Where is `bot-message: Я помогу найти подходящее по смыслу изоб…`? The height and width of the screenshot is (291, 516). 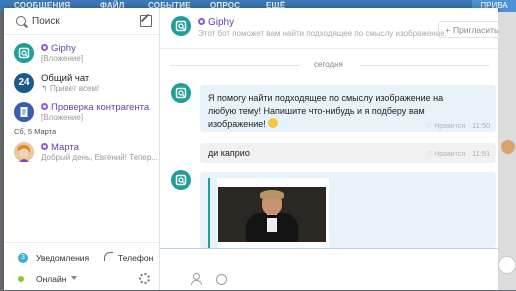 bot-message: Я помогу найти подходящее по смыслу изоб… is located at coordinates (348, 108).